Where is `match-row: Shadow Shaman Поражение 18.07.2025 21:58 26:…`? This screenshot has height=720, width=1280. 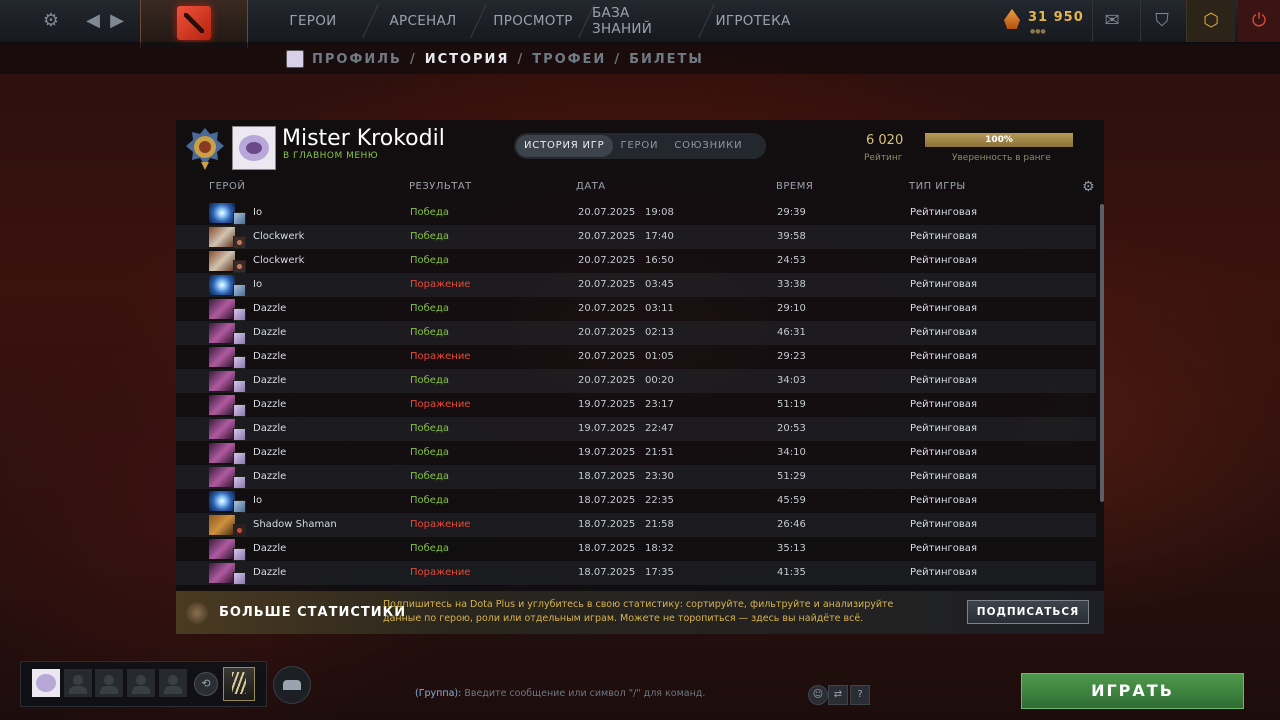
match-row: Shadow Shaman Поражение 18.07.2025 21:58 26:… is located at coordinates (636, 525).